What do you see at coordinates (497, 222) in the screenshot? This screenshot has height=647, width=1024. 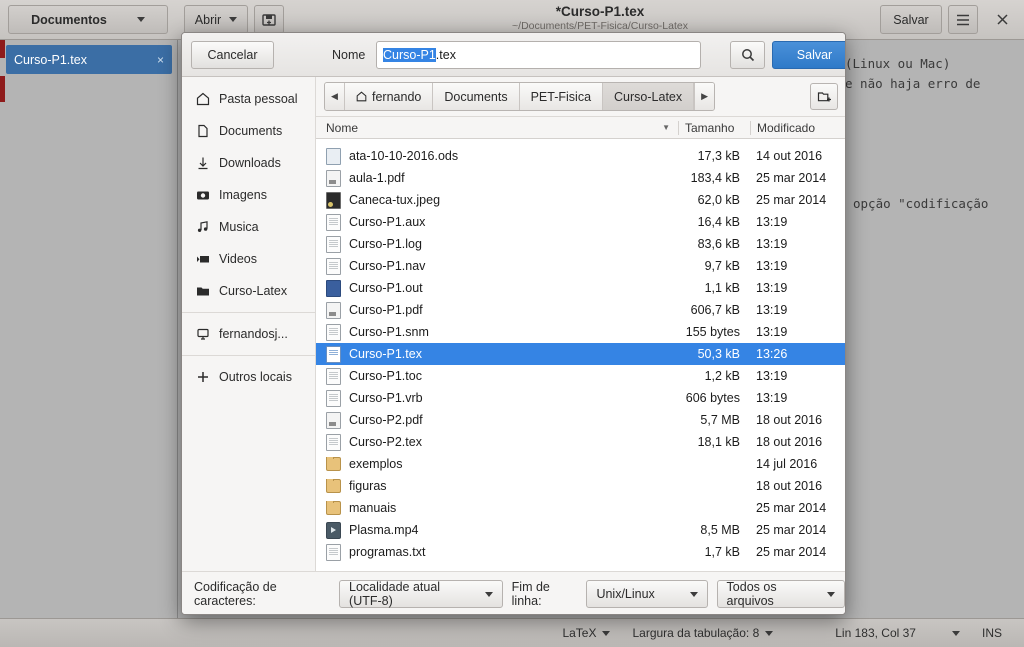 I see `file-name-cell: Curso-P1.aux` at bounding box center [497, 222].